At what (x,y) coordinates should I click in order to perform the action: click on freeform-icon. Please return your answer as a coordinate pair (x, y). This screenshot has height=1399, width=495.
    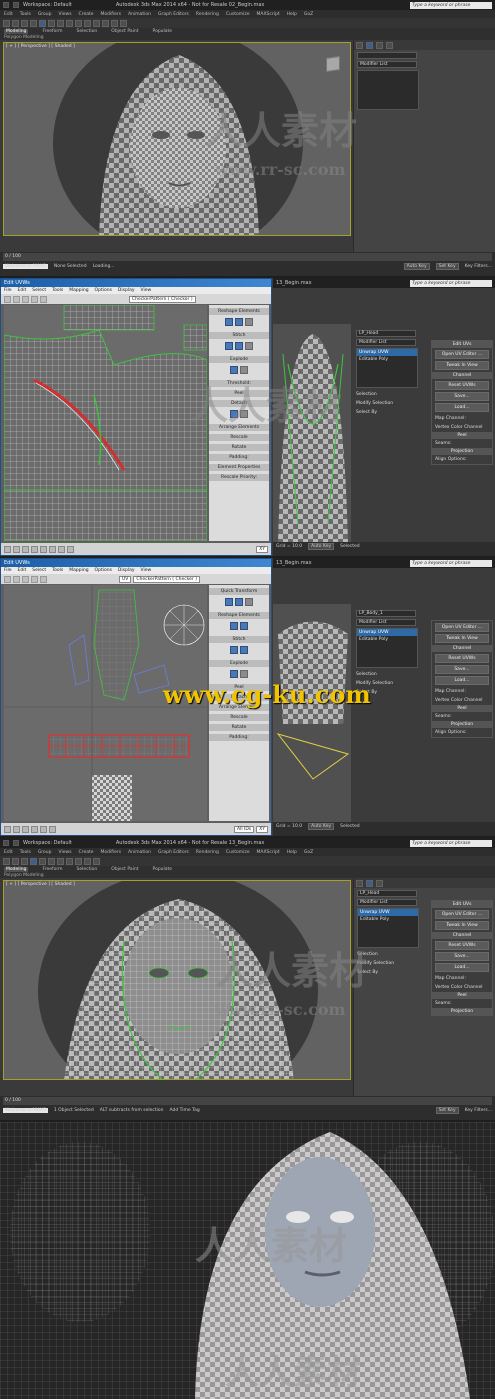
    Looking at the image, I should click on (34, 579).